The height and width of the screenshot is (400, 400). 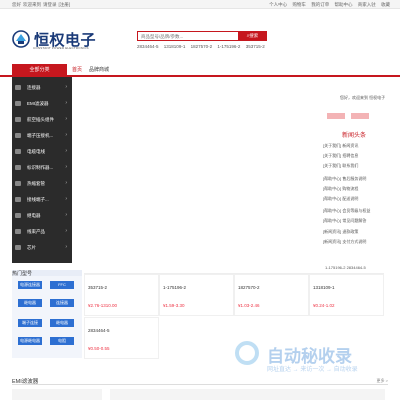 What do you see at coordinates (18, 199) in the screenshot?
I see `terminal-icon` at bounding box center [18, 199].